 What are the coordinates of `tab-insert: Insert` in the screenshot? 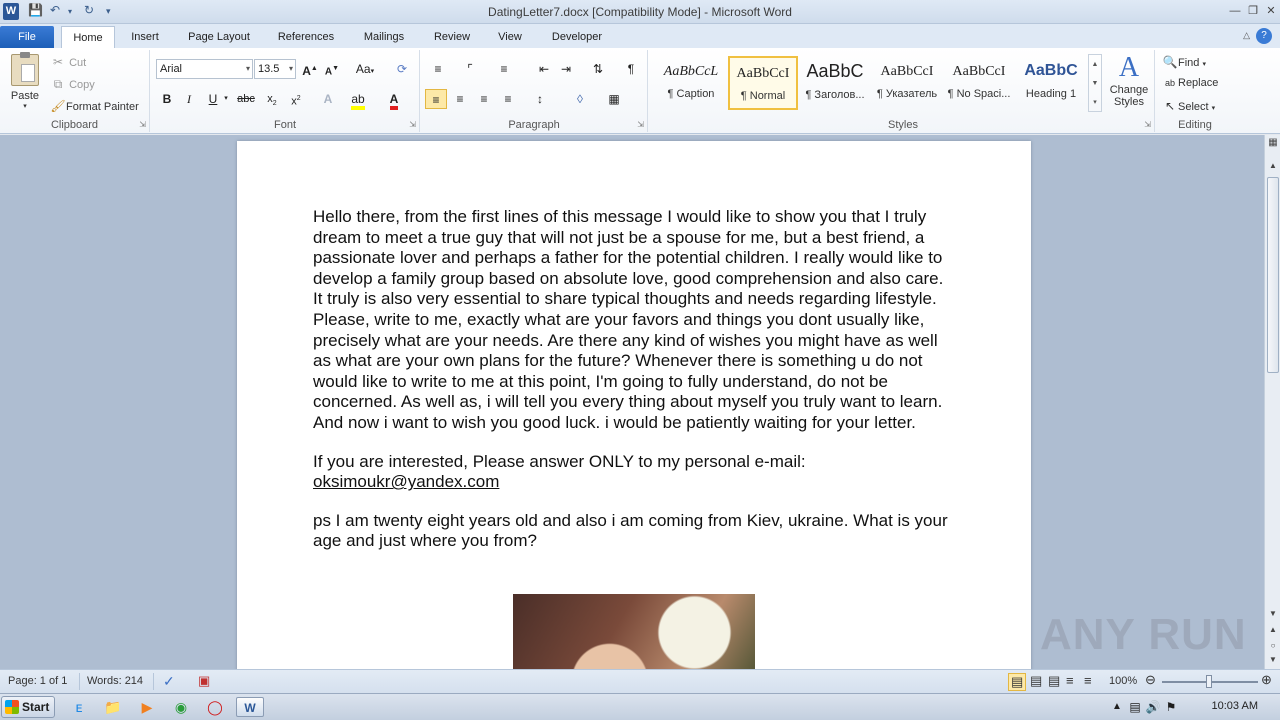 It's located at (145, 37).